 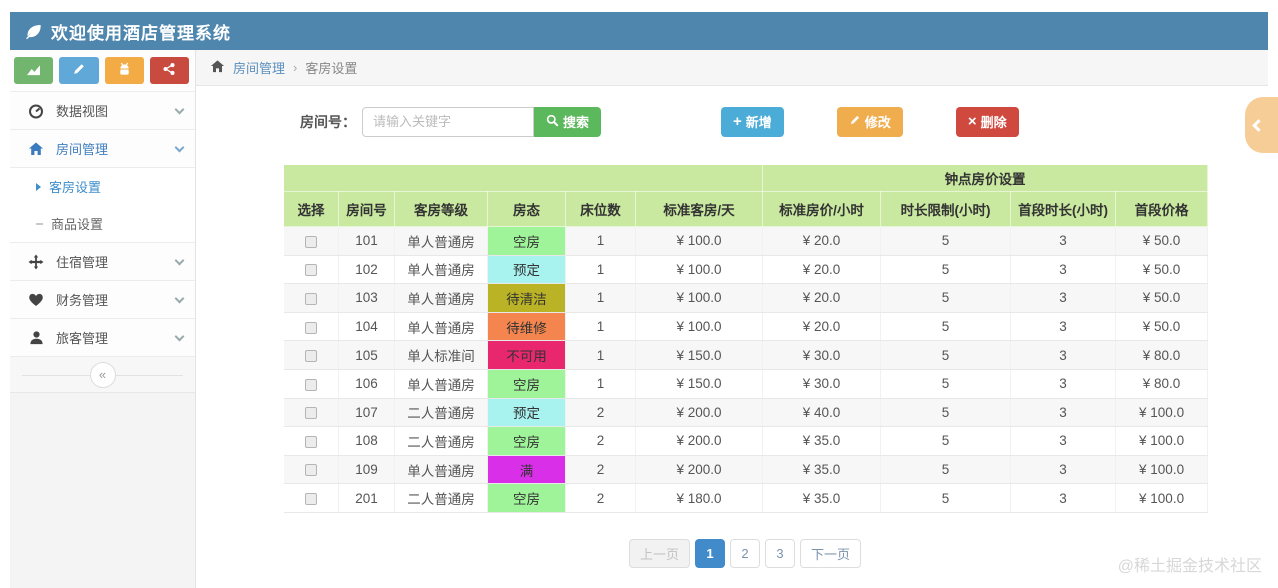 I want to click on edit-button: 修改, so click(x=869, y=121).